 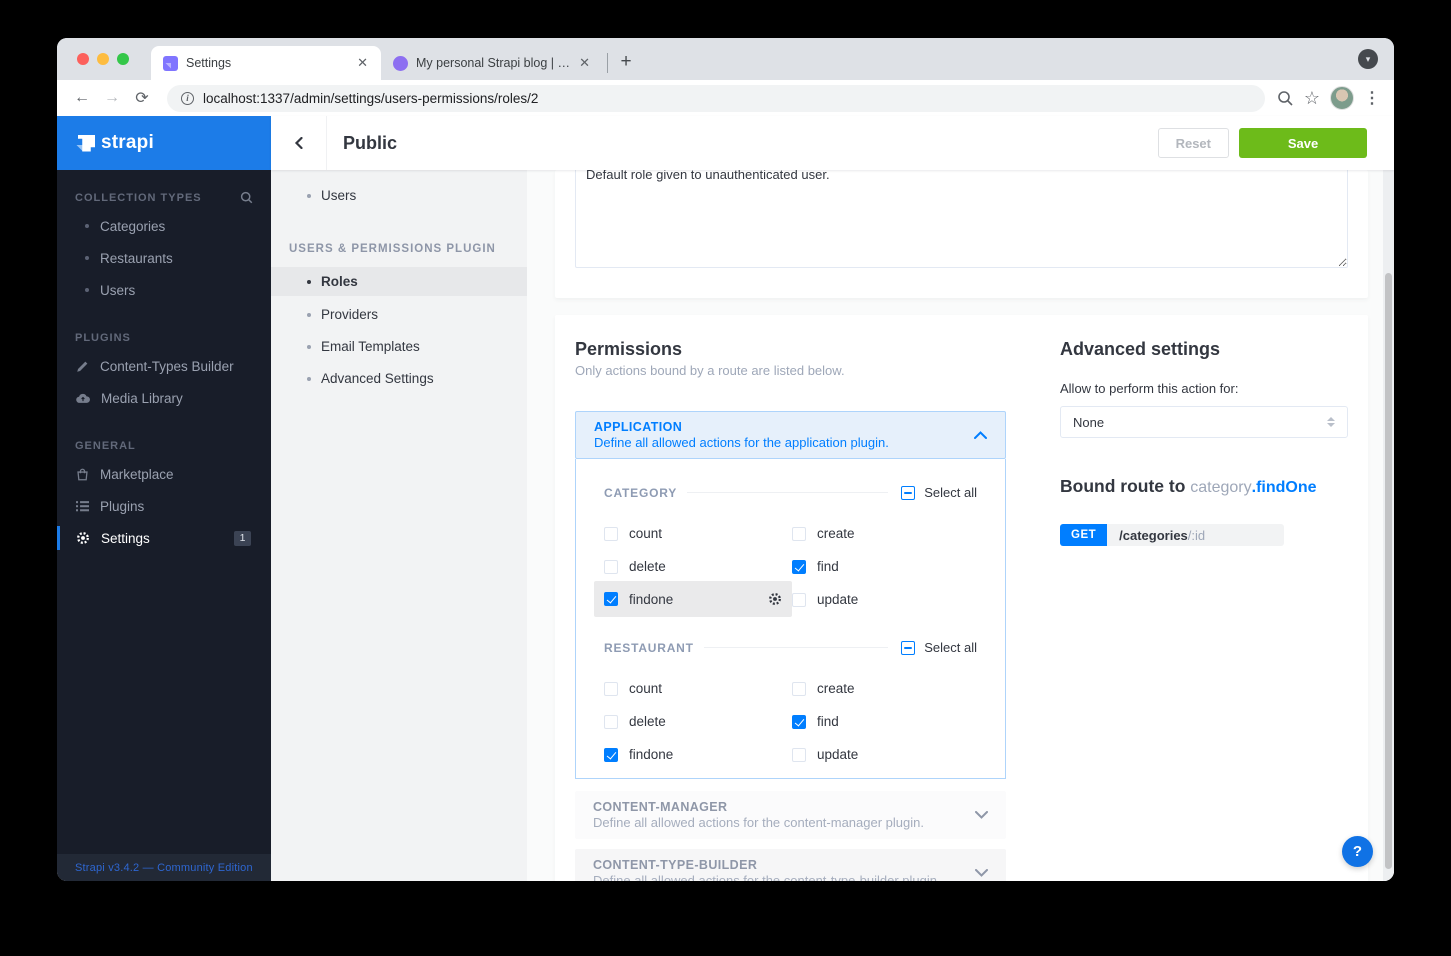 I want to click on tab-settings: Settings ✕, so click(x=266, y=63).